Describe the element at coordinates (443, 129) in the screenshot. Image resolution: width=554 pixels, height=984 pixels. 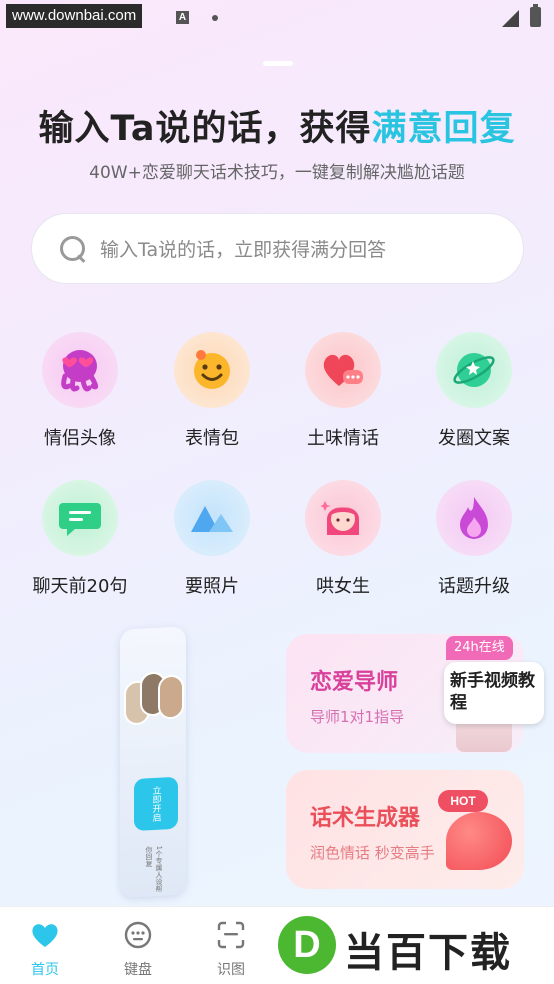
I see `title-accent: 满意回复` at that location.